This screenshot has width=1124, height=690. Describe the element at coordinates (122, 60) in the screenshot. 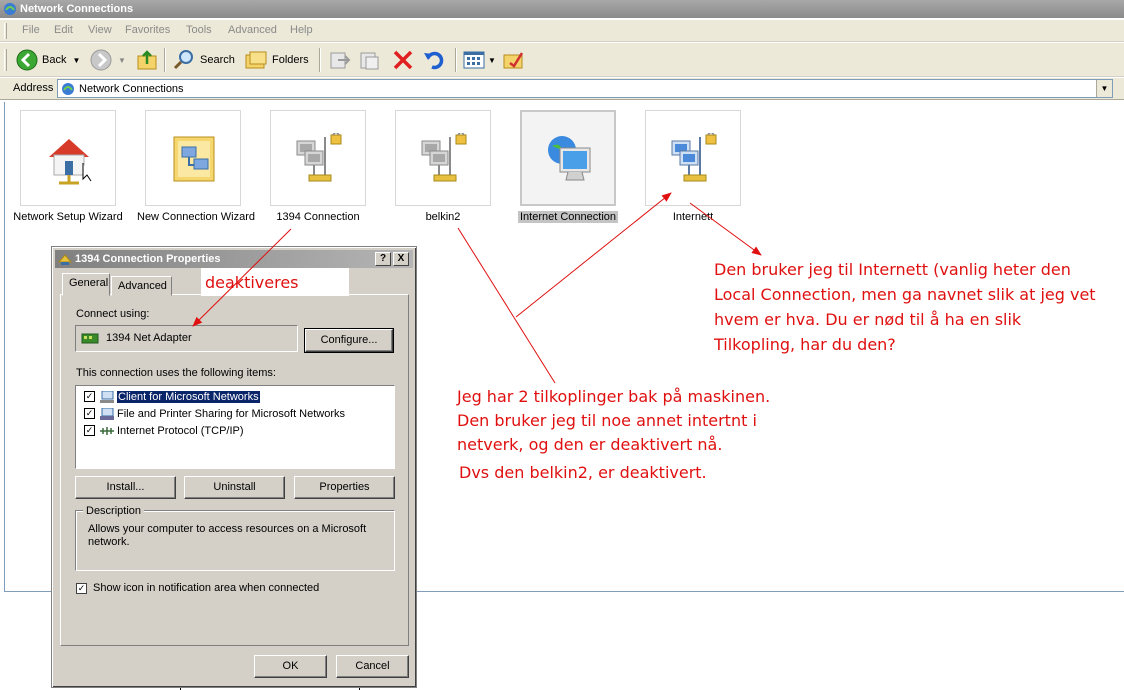

I see `forward-dropdown-icon: ▼` at that location.